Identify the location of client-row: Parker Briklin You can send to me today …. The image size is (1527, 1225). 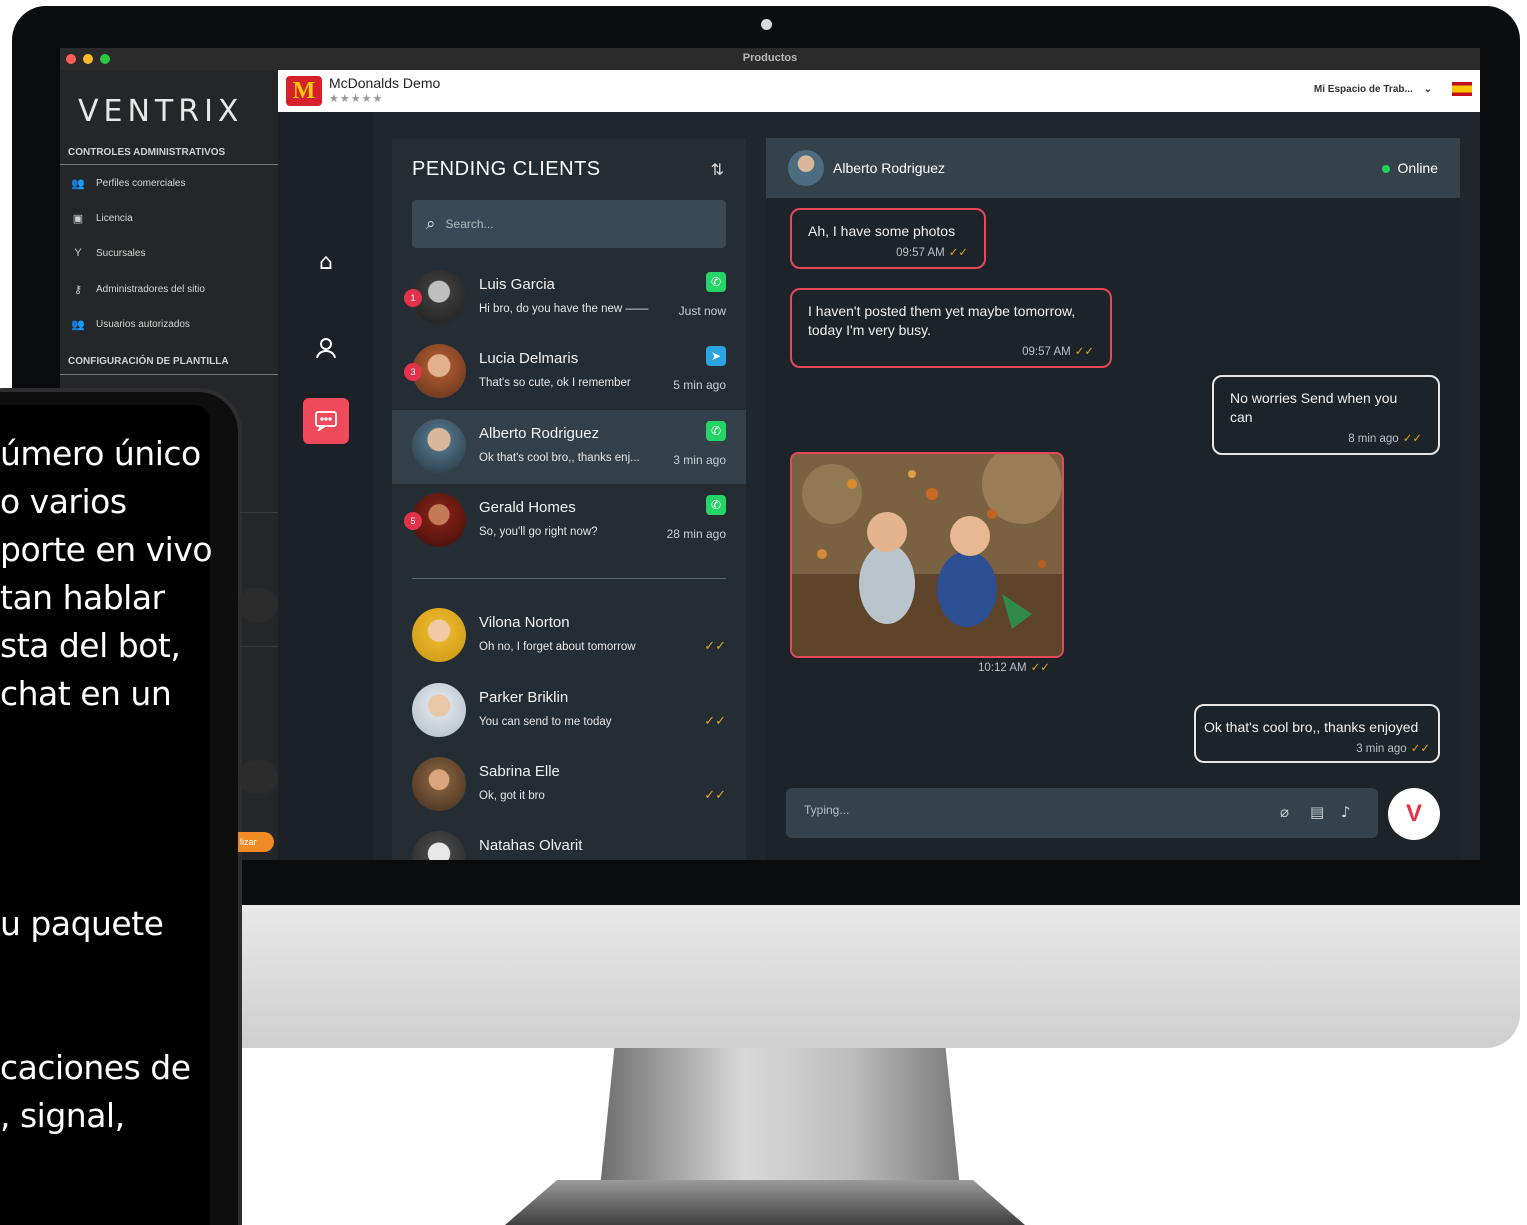
(569, 711).